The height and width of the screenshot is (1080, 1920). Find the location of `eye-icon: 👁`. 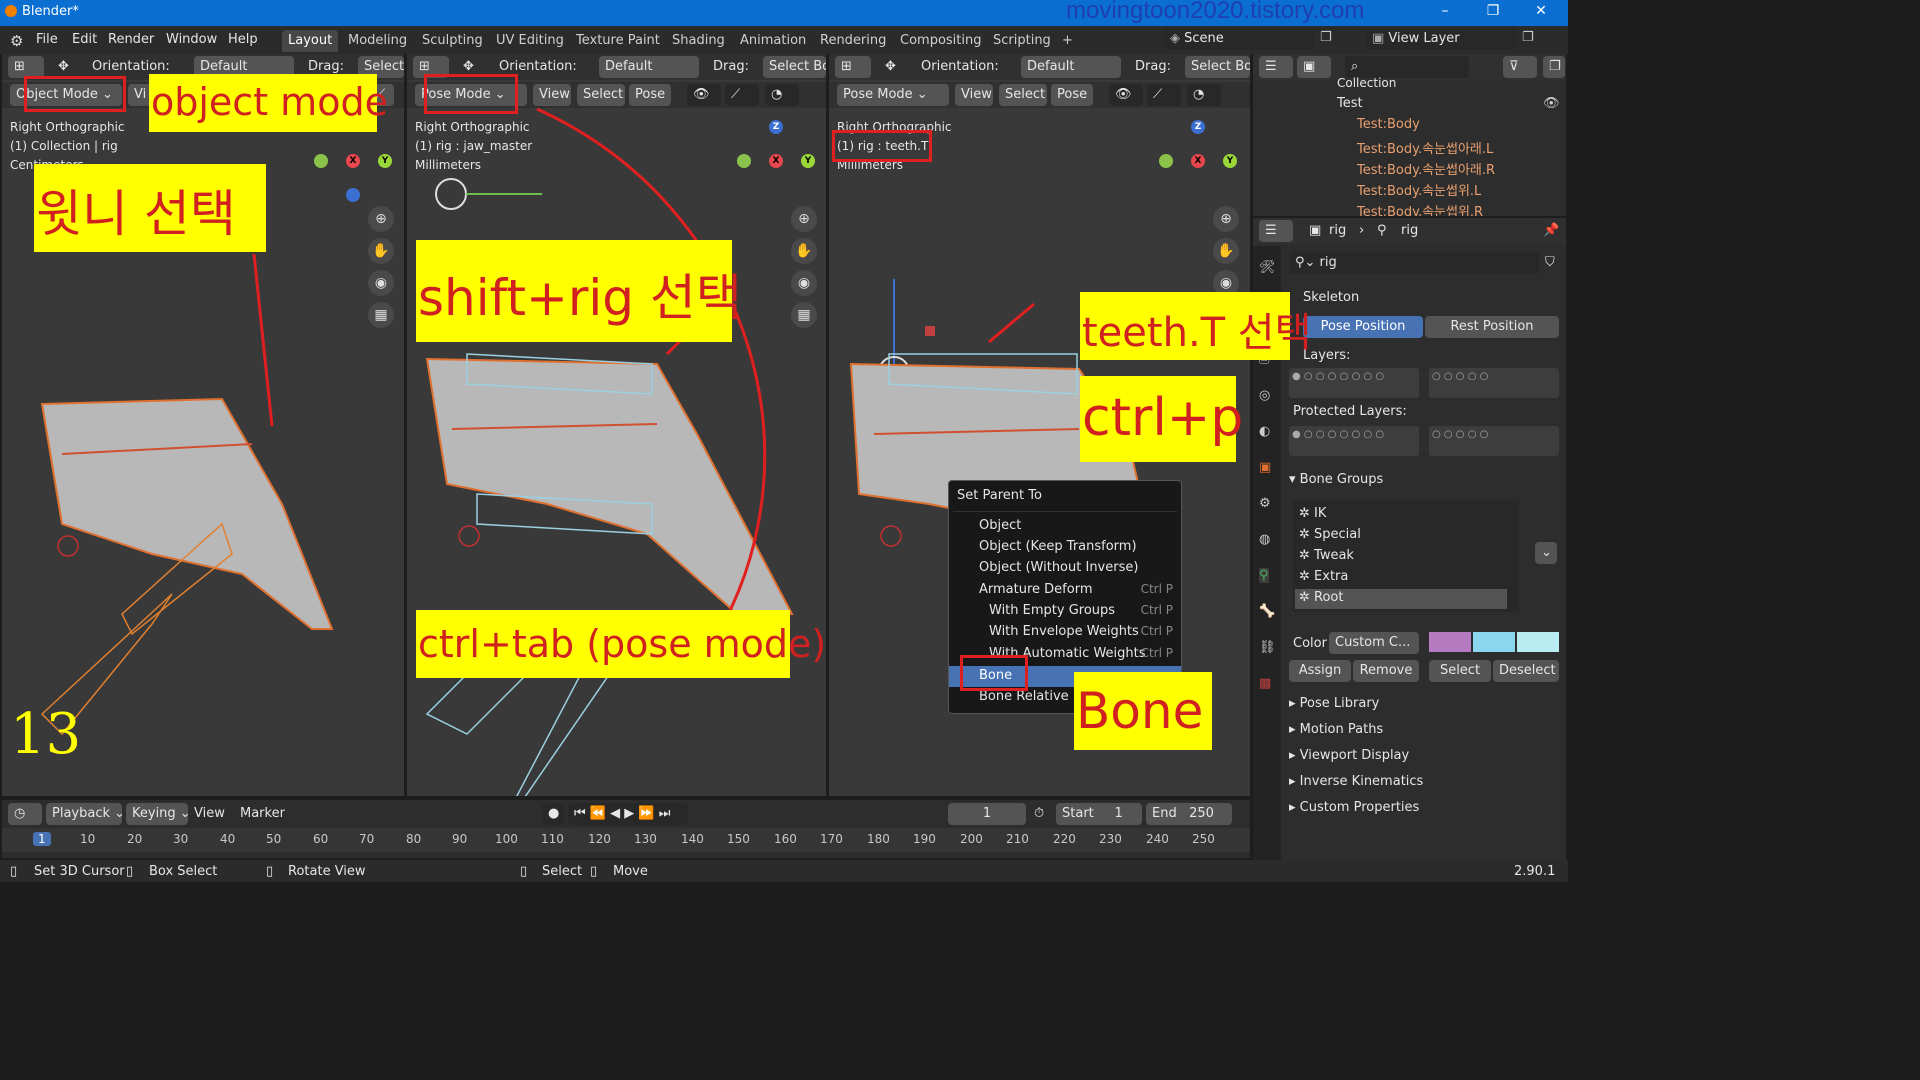

eye-icon: 👁 is located at coordinates (1551, 103).